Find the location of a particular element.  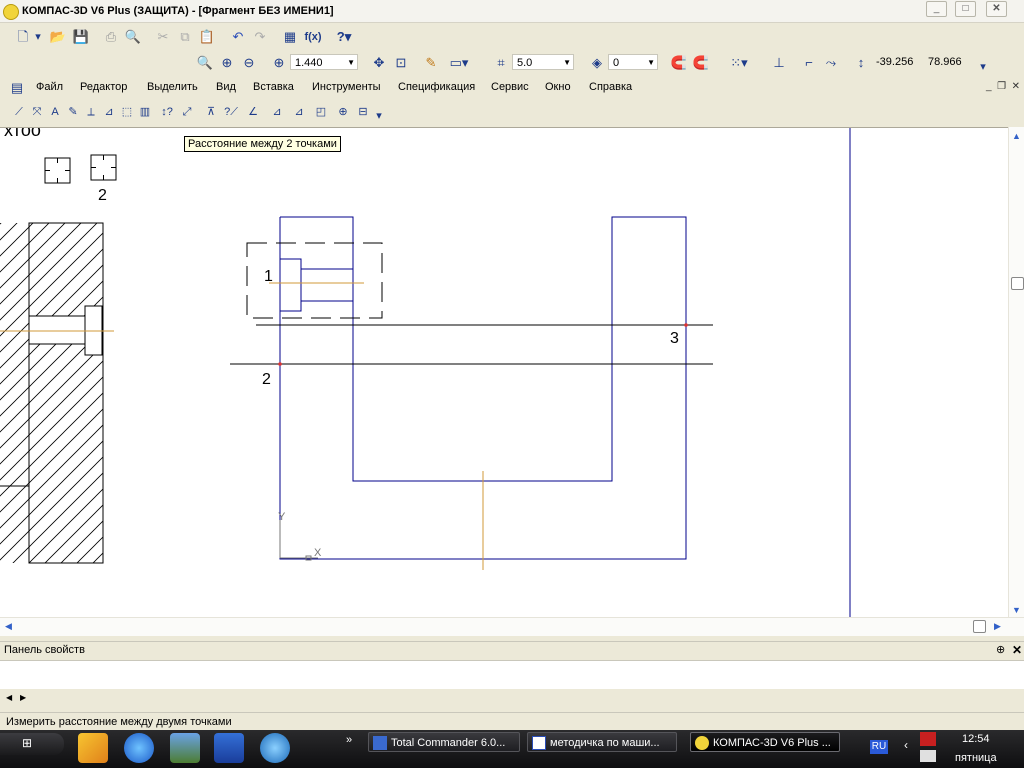

scroll-thumb is located at coordinates (1017, 283).